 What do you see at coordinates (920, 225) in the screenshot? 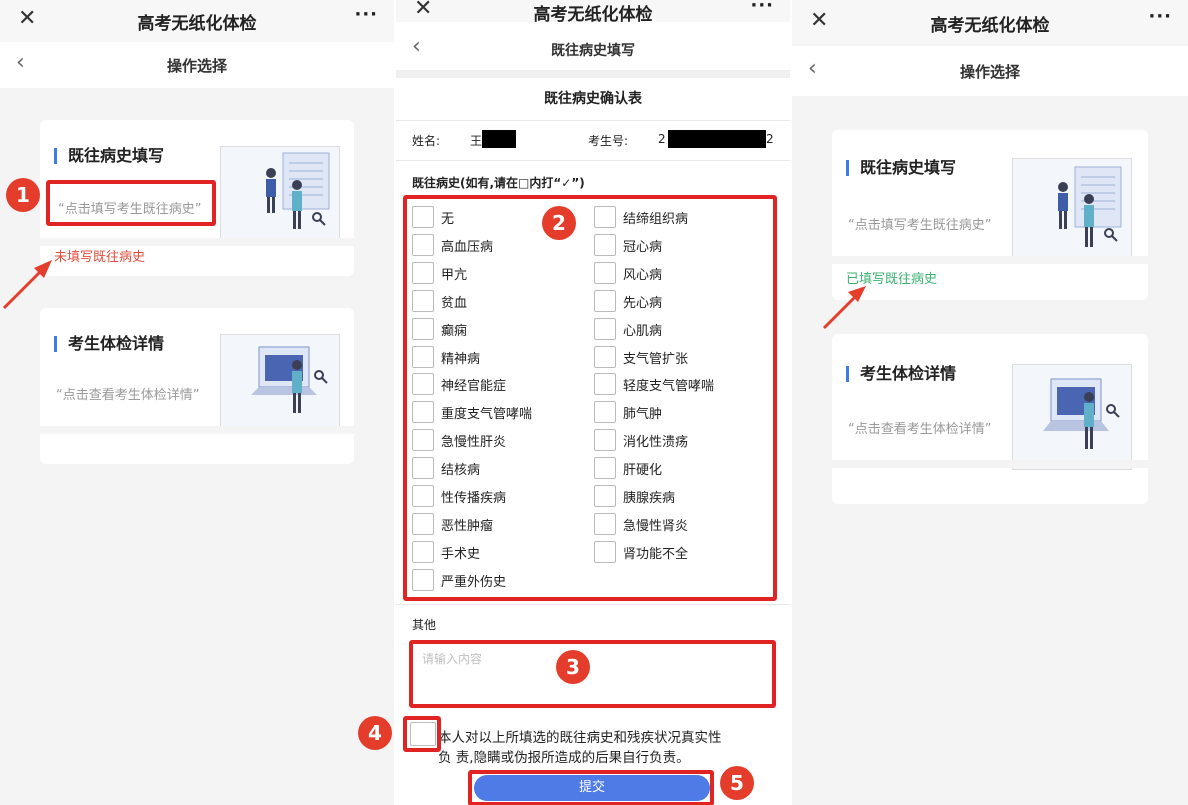
I see `card-description: “点击填写考生既往病史”` at bounding box center [920, 225].